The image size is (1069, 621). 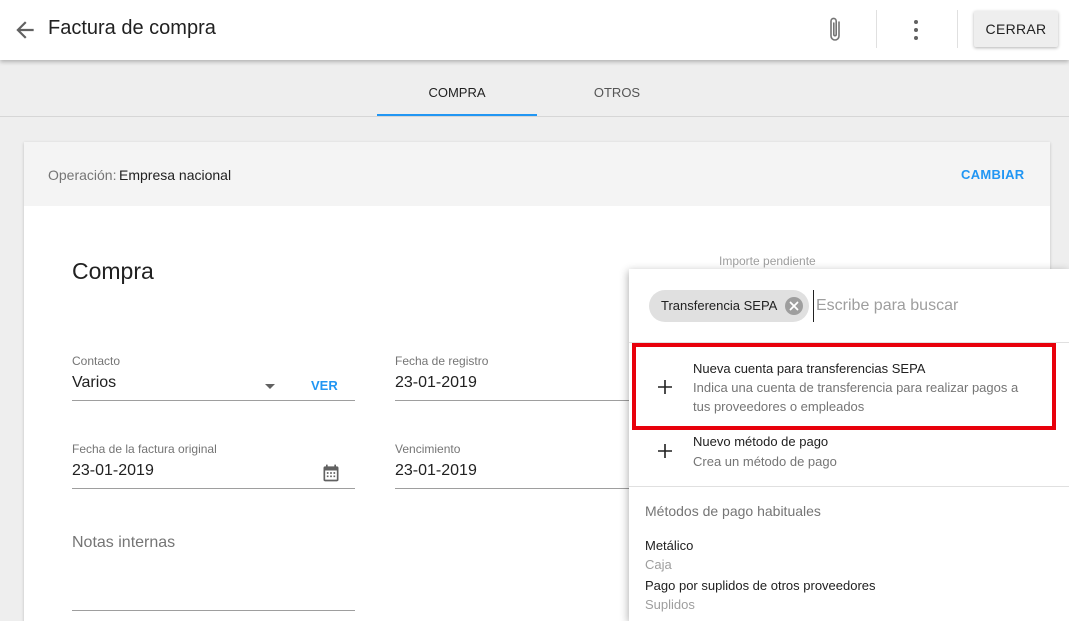 What do you see at coordinates (992, 174) in the screenshot?
I see `change-operation-link: CAMBIAR` at bounding box center [992, 174].